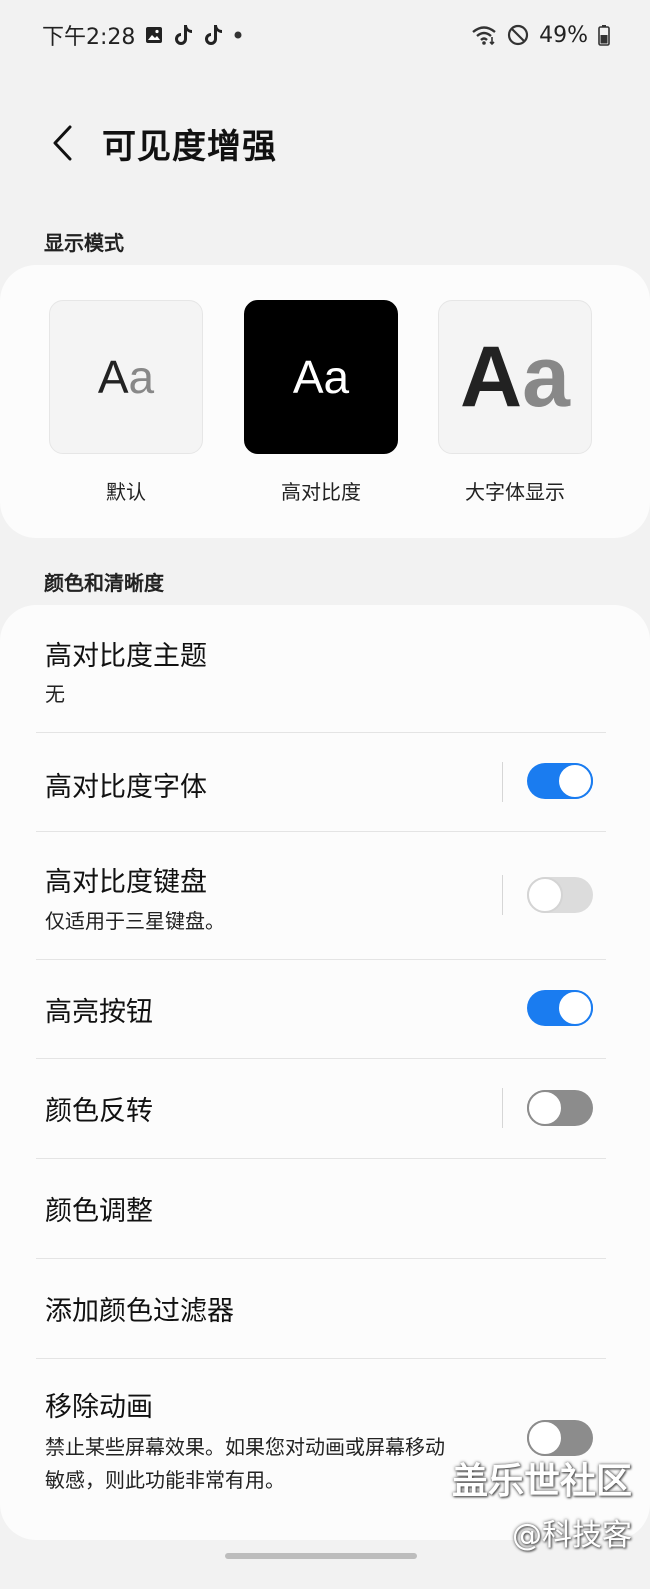 The width and height of the screenshot is (650, 1589). I want to click on setting-title: 添加颜色过滤器, so click(139, 1311).